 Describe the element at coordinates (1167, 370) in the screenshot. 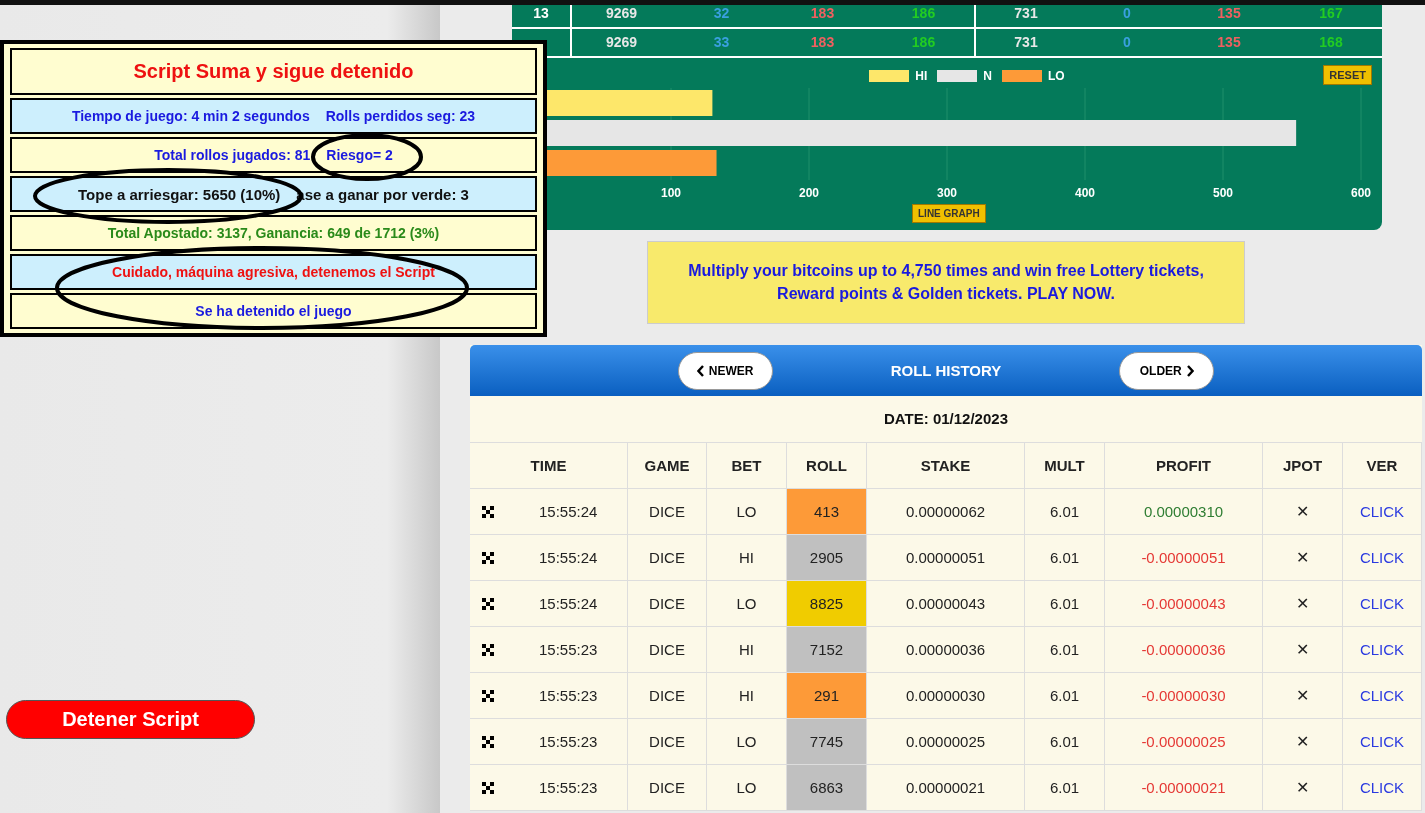

I see `older-button: OLDER` at that location.